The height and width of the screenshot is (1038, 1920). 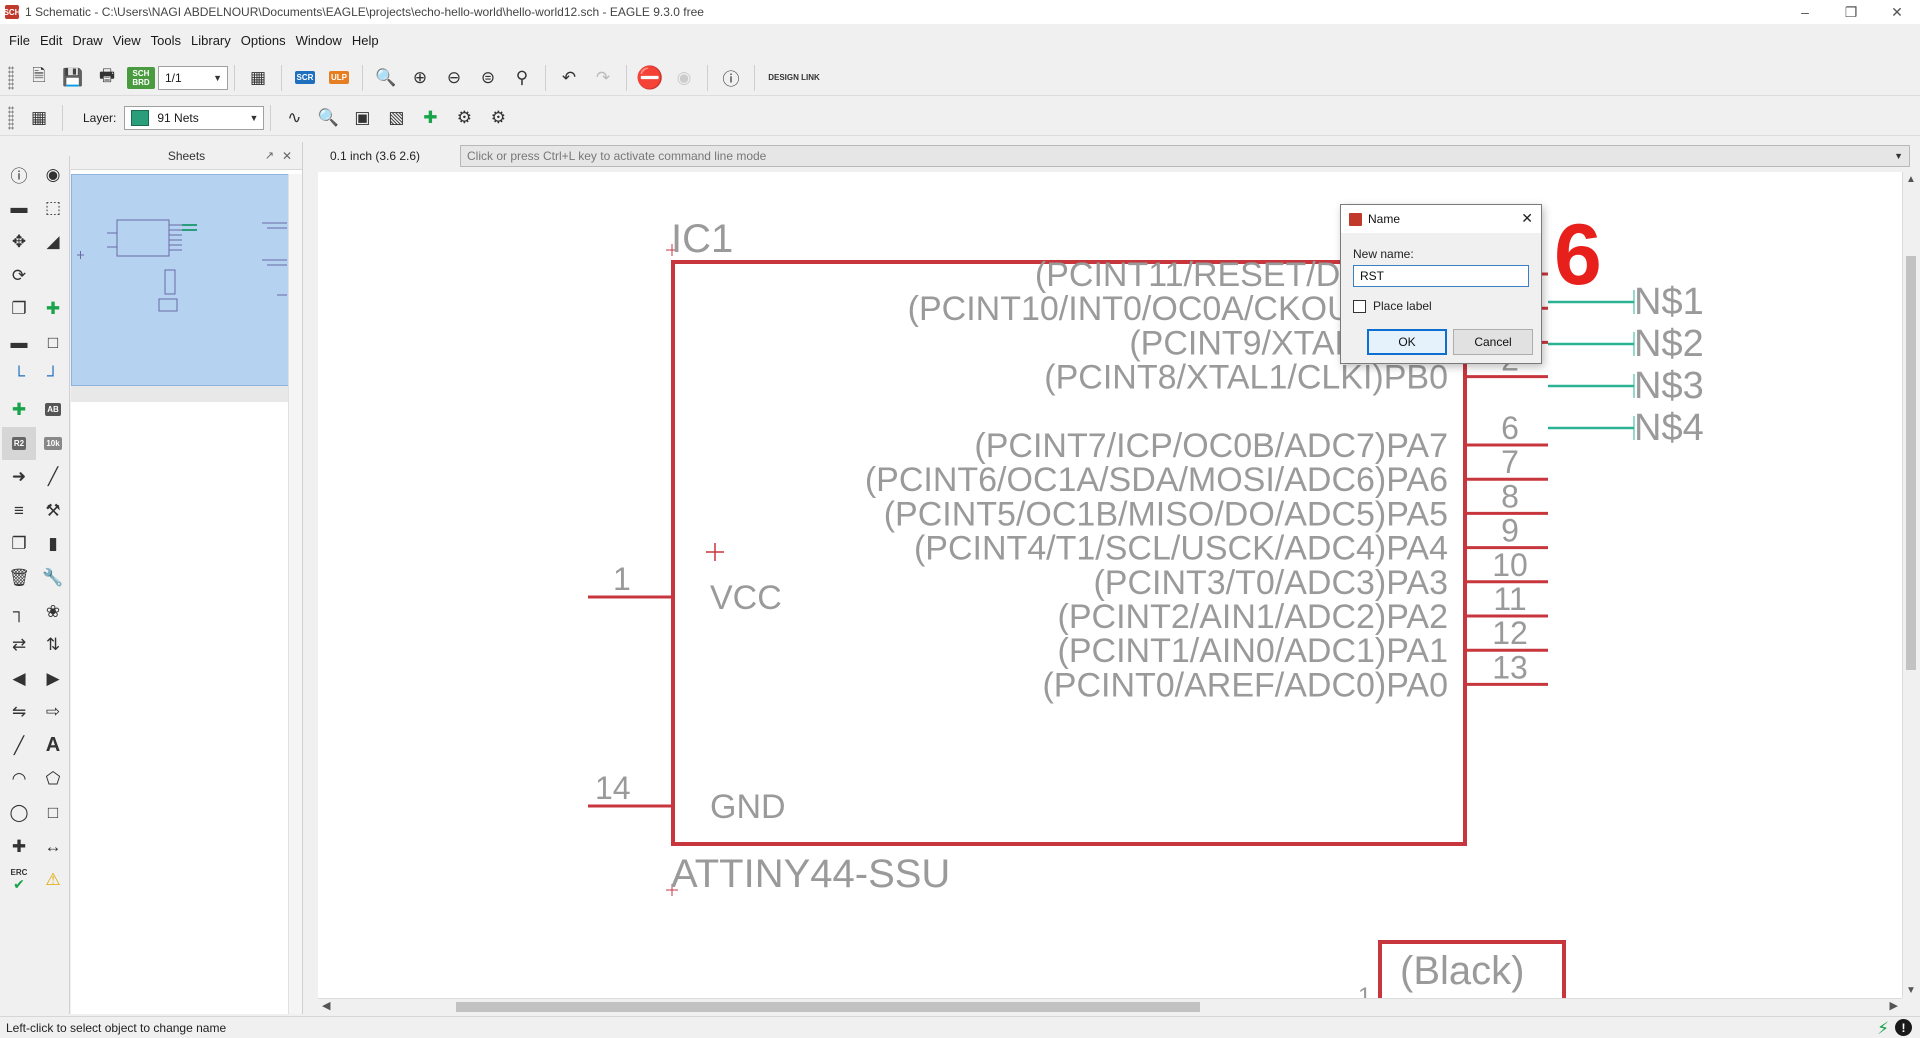 I want to click on invoke-icon: ⇄, so click(x=19, y=645).